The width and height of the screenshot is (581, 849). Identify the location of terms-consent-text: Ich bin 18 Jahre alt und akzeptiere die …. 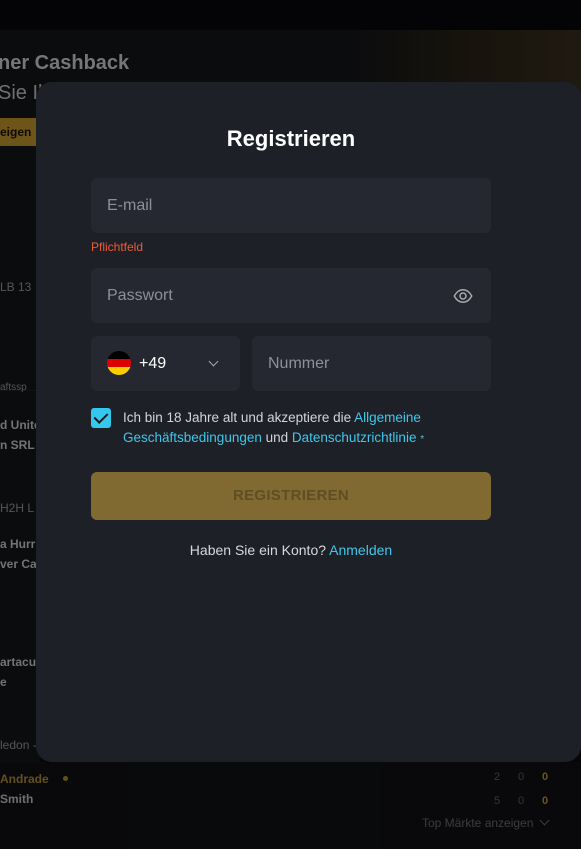
(298, 429).